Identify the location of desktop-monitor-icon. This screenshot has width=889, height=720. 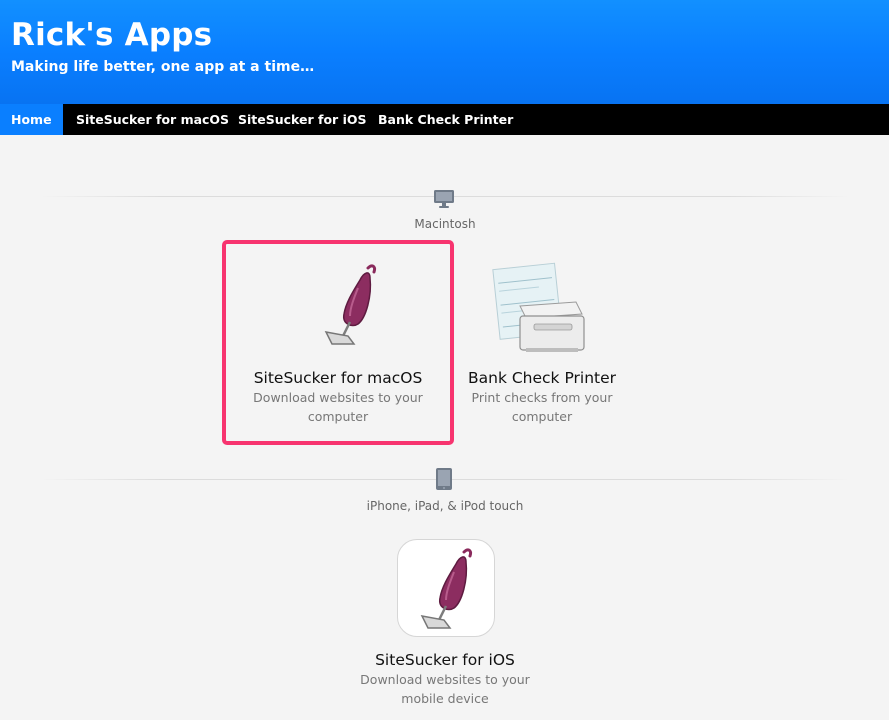
(444, 199).